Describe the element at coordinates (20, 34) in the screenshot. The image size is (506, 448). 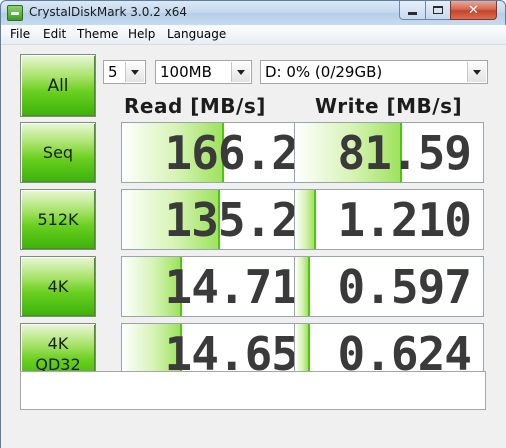
I see `menu-file: File` at that location.